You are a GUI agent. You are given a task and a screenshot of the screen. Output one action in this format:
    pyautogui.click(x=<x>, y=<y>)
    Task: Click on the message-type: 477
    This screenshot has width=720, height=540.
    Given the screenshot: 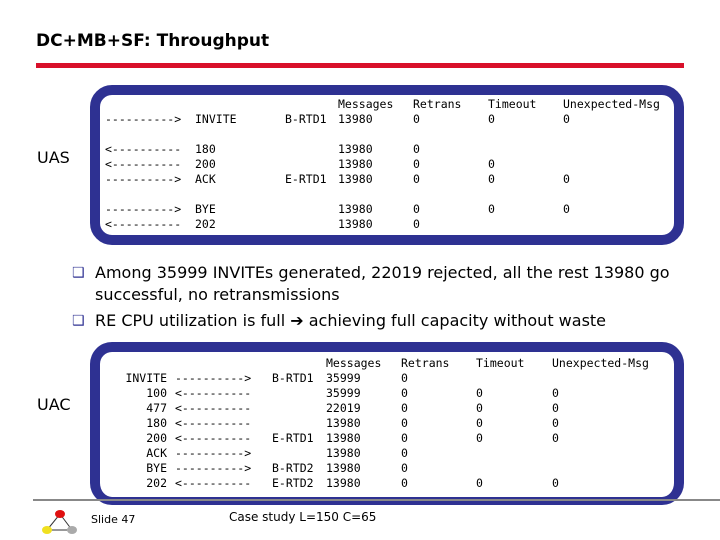 What is the action you would take?
    pyautogui.click(x=156, y=408)
    